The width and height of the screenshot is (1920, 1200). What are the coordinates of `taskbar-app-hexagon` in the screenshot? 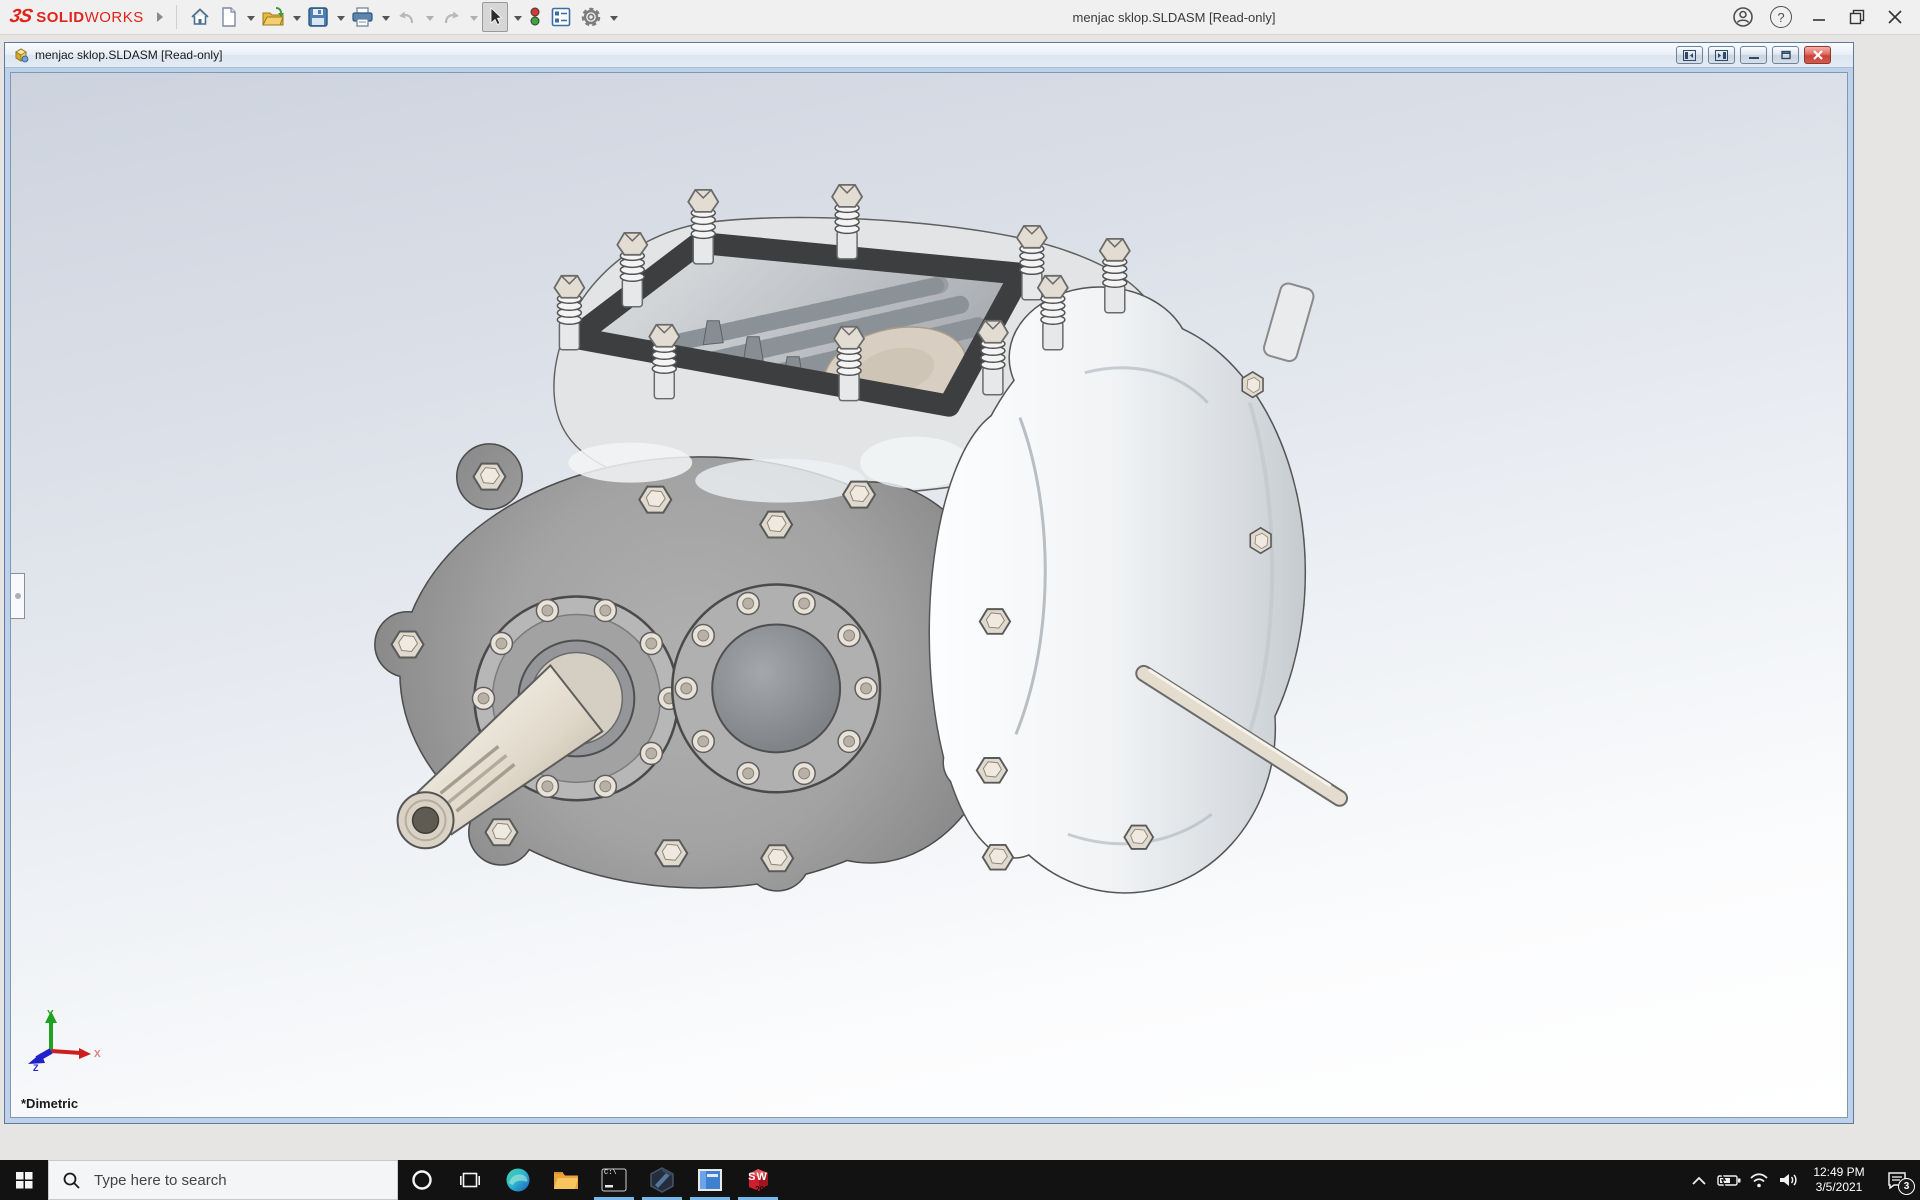 It's located at (662, 1180).